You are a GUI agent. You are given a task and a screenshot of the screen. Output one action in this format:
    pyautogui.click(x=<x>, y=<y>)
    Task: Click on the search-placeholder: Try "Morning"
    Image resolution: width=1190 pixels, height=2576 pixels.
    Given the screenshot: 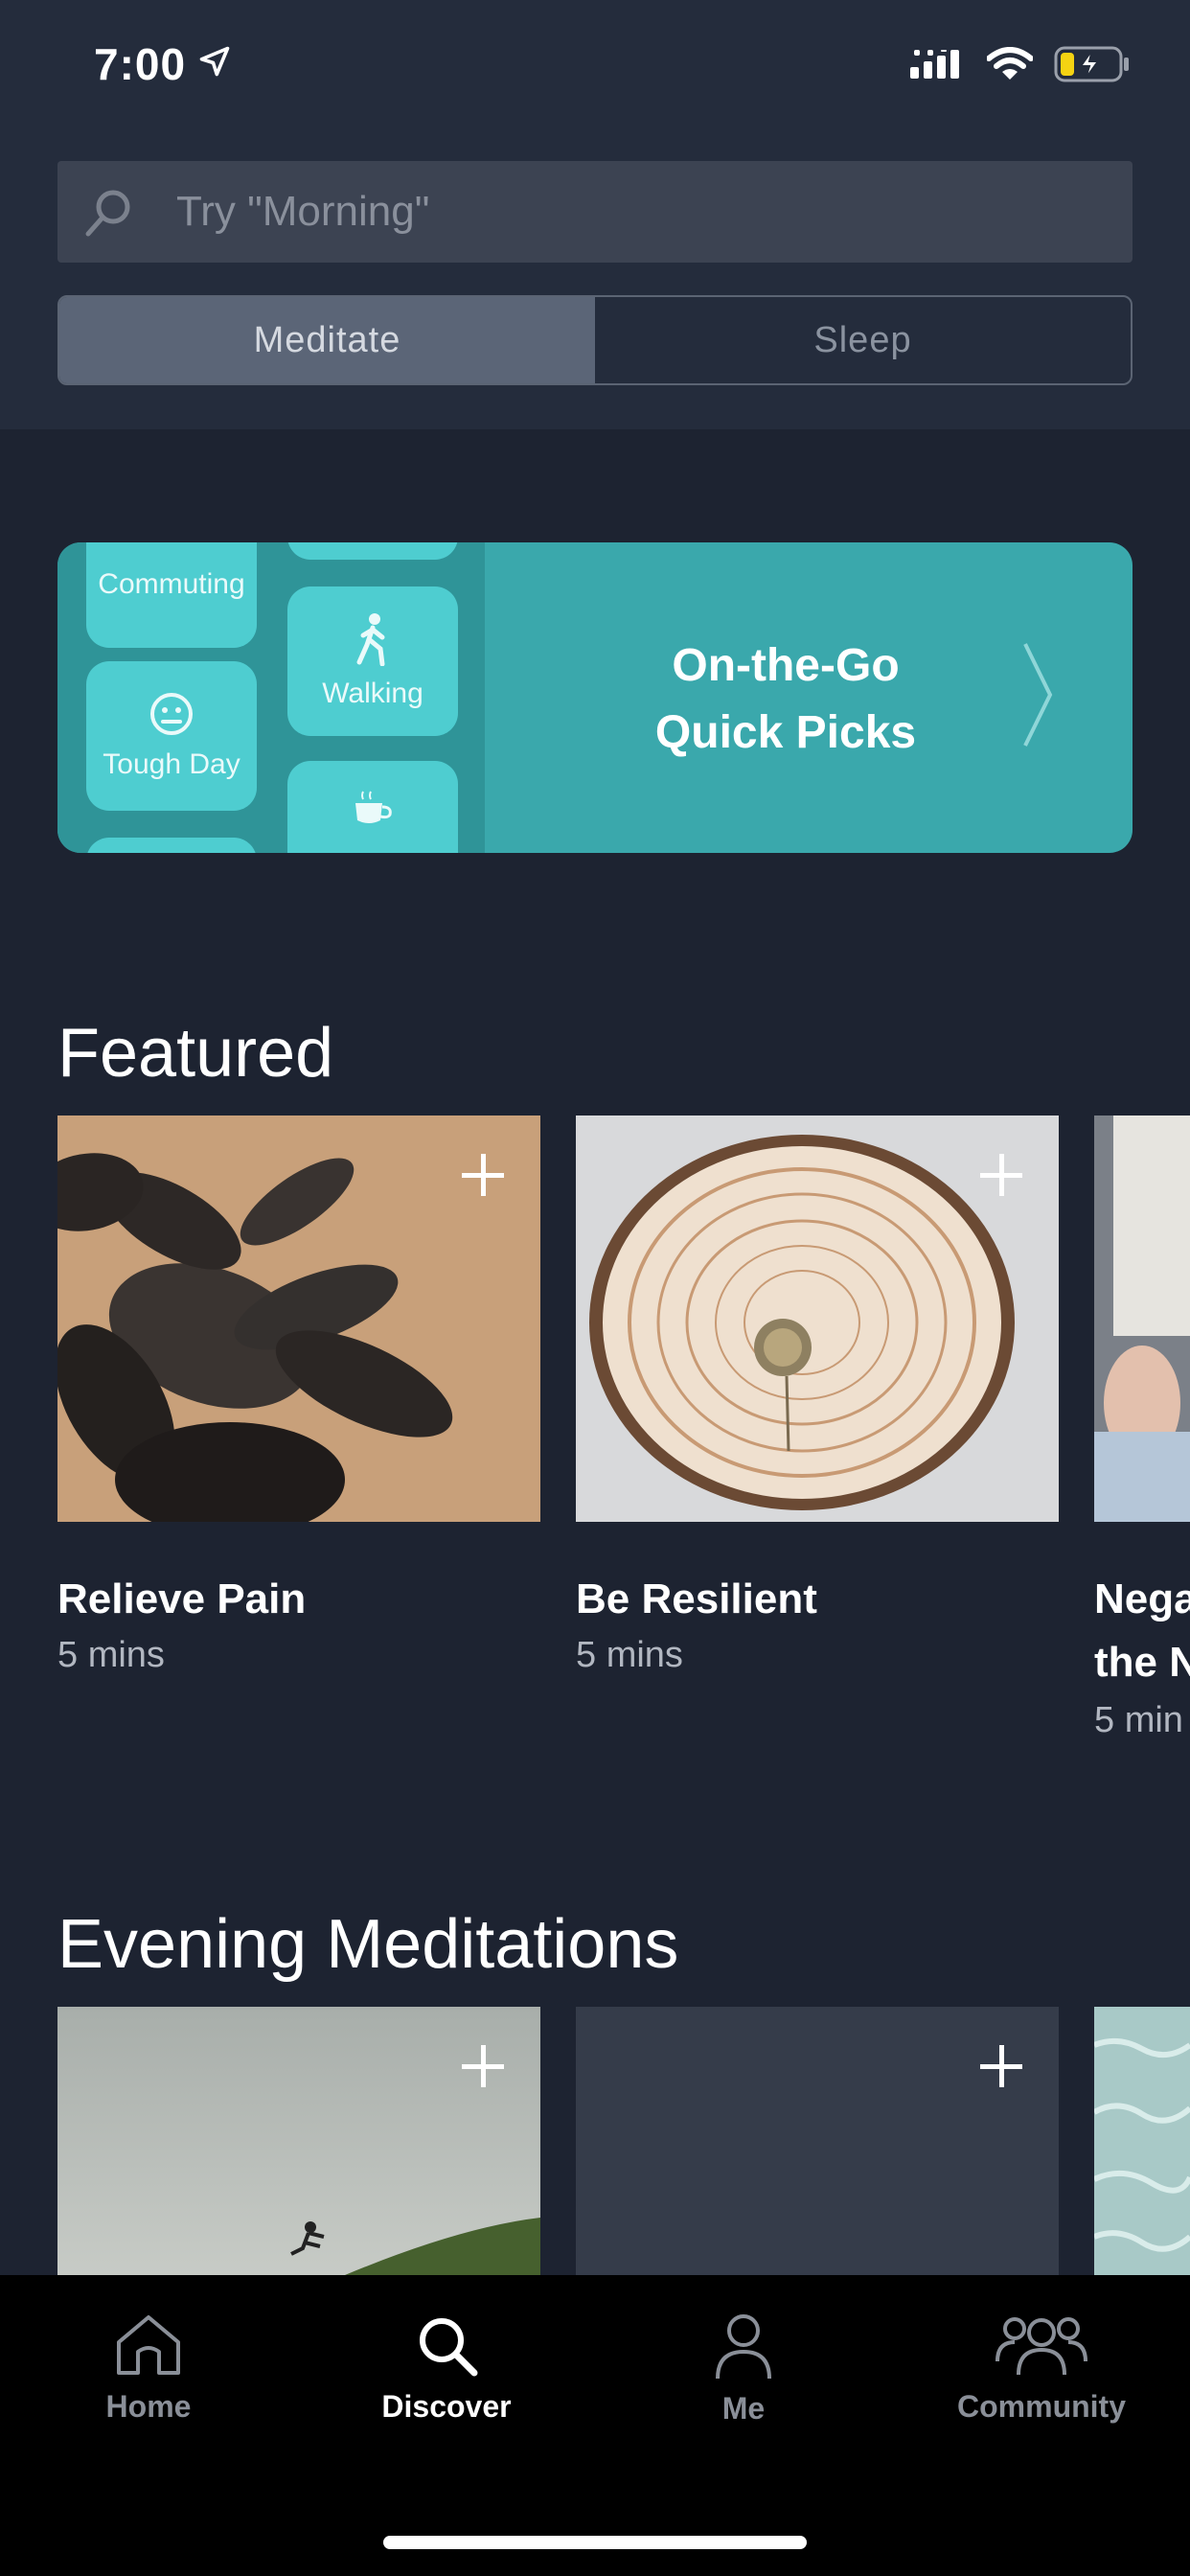 What is the action you would take?
    pyautogui.click(x=303, y=211)
    